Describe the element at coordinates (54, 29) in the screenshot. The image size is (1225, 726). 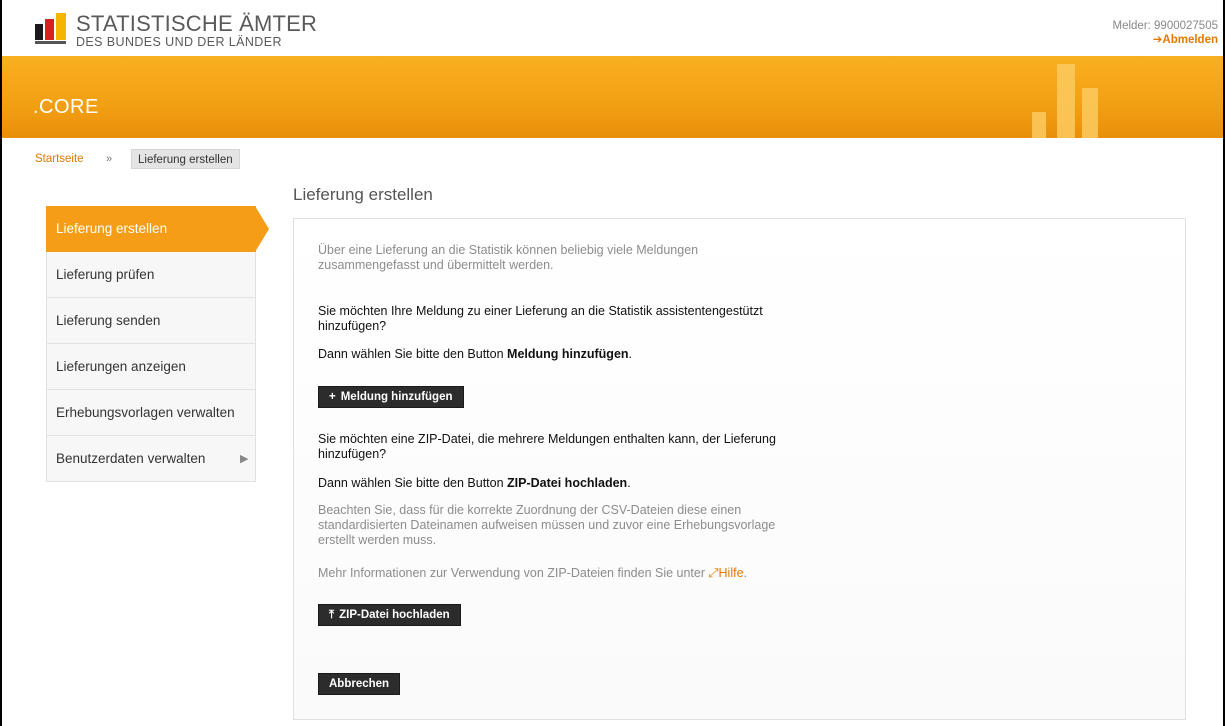
I see `logo-mark` at that location.